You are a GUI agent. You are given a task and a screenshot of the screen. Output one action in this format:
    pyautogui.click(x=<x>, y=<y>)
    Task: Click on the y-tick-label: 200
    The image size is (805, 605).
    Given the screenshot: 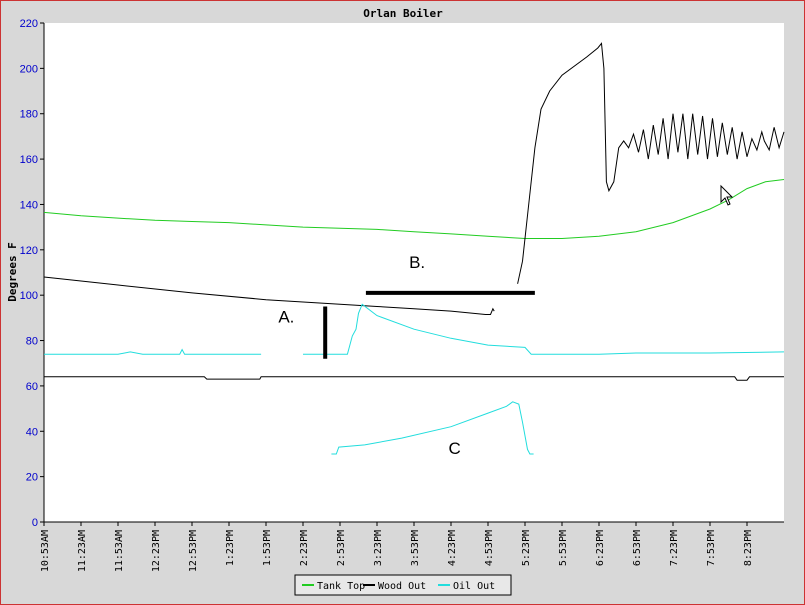 What is the action you would take?
    pyautogui.click(x=29, y=69)
    